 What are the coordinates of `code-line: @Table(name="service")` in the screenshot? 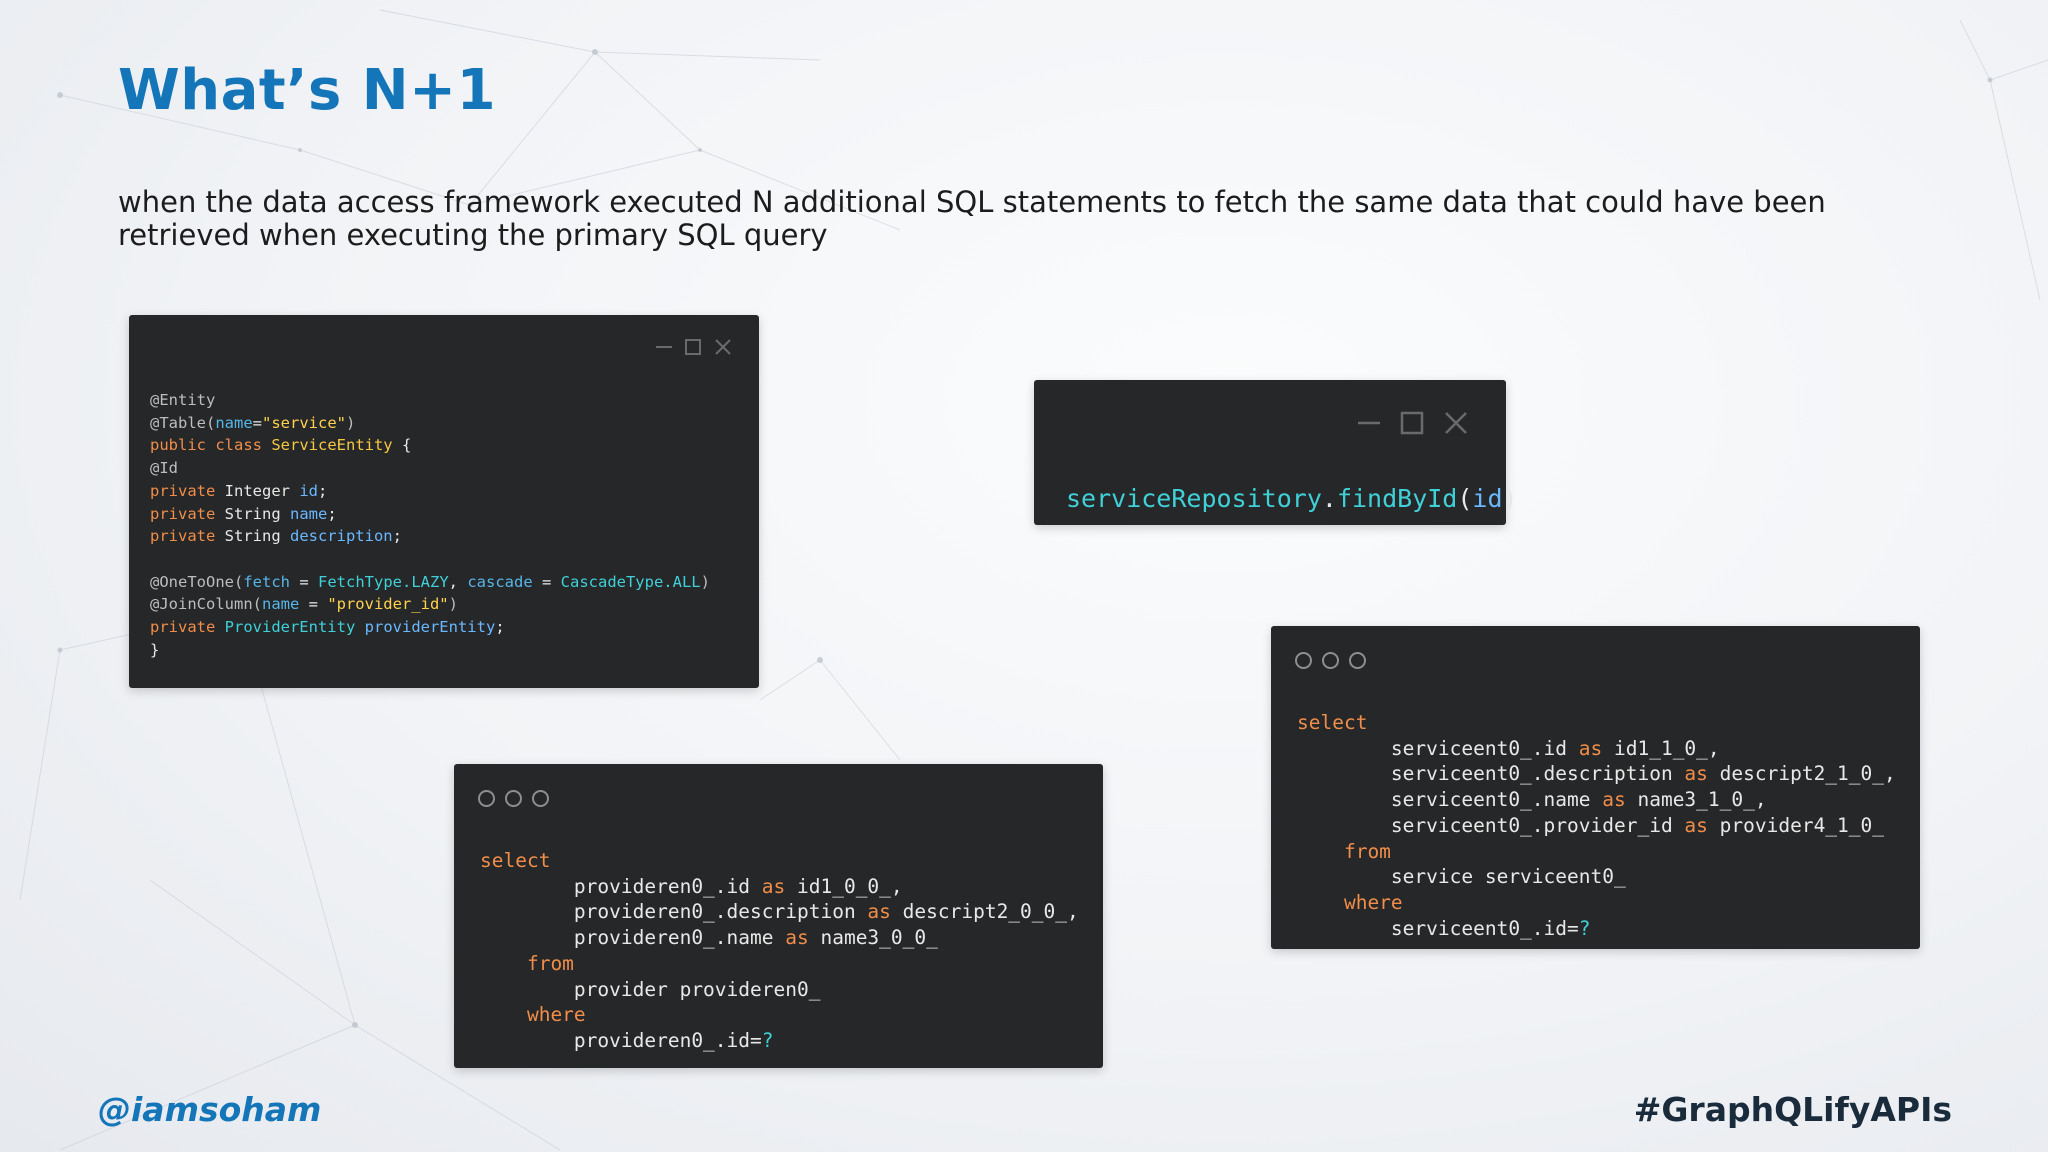 It's located at (253, 422).